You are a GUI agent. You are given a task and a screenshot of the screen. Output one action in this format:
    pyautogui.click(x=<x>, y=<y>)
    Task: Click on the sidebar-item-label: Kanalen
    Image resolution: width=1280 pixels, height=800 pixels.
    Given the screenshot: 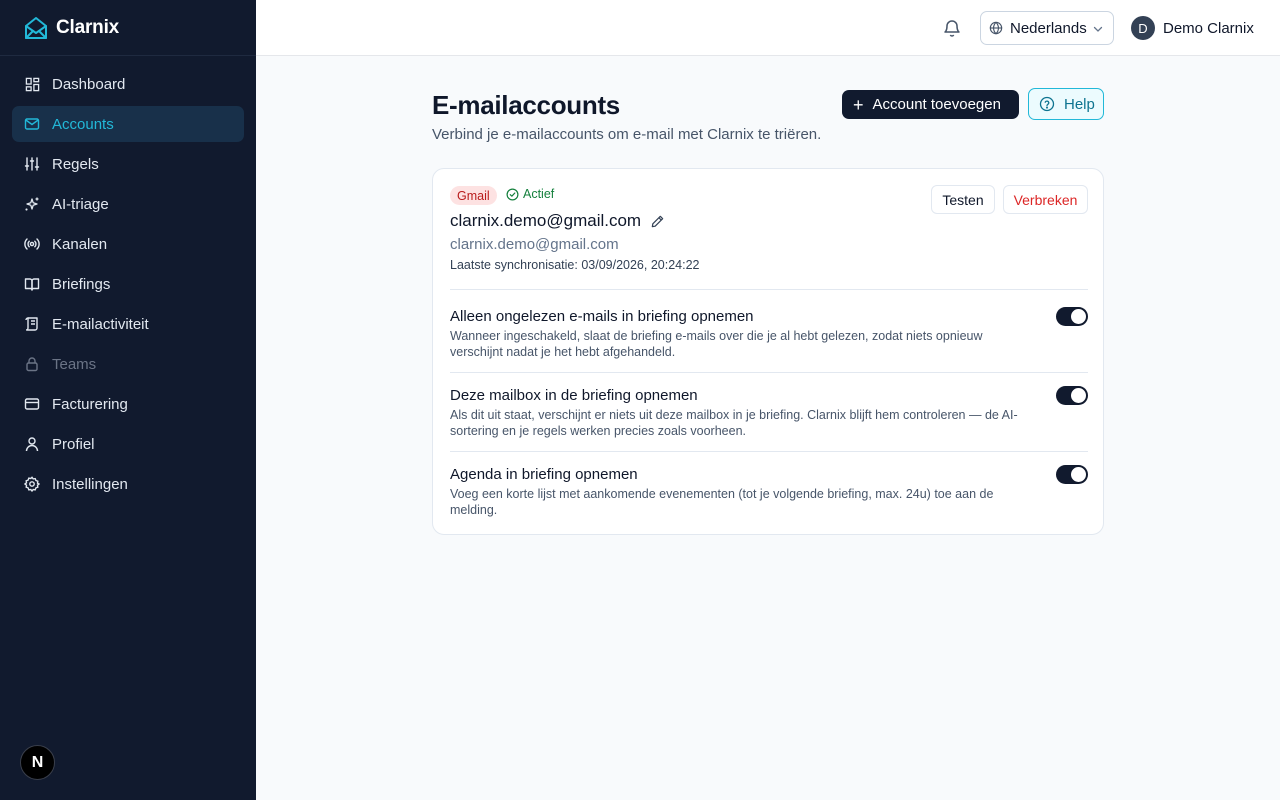 What is the action you would take?
    pyautogui.click(x=80, y=244)
    